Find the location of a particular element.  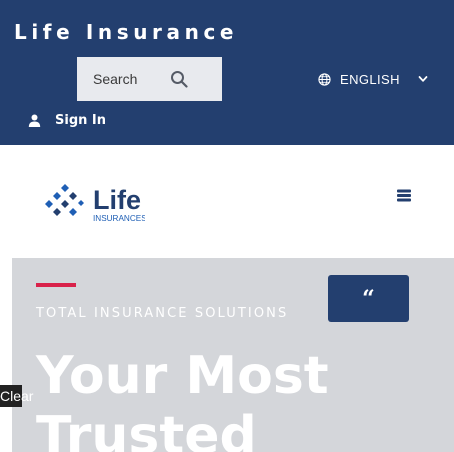

quote-button: “ is located at coordinates (368, 298).